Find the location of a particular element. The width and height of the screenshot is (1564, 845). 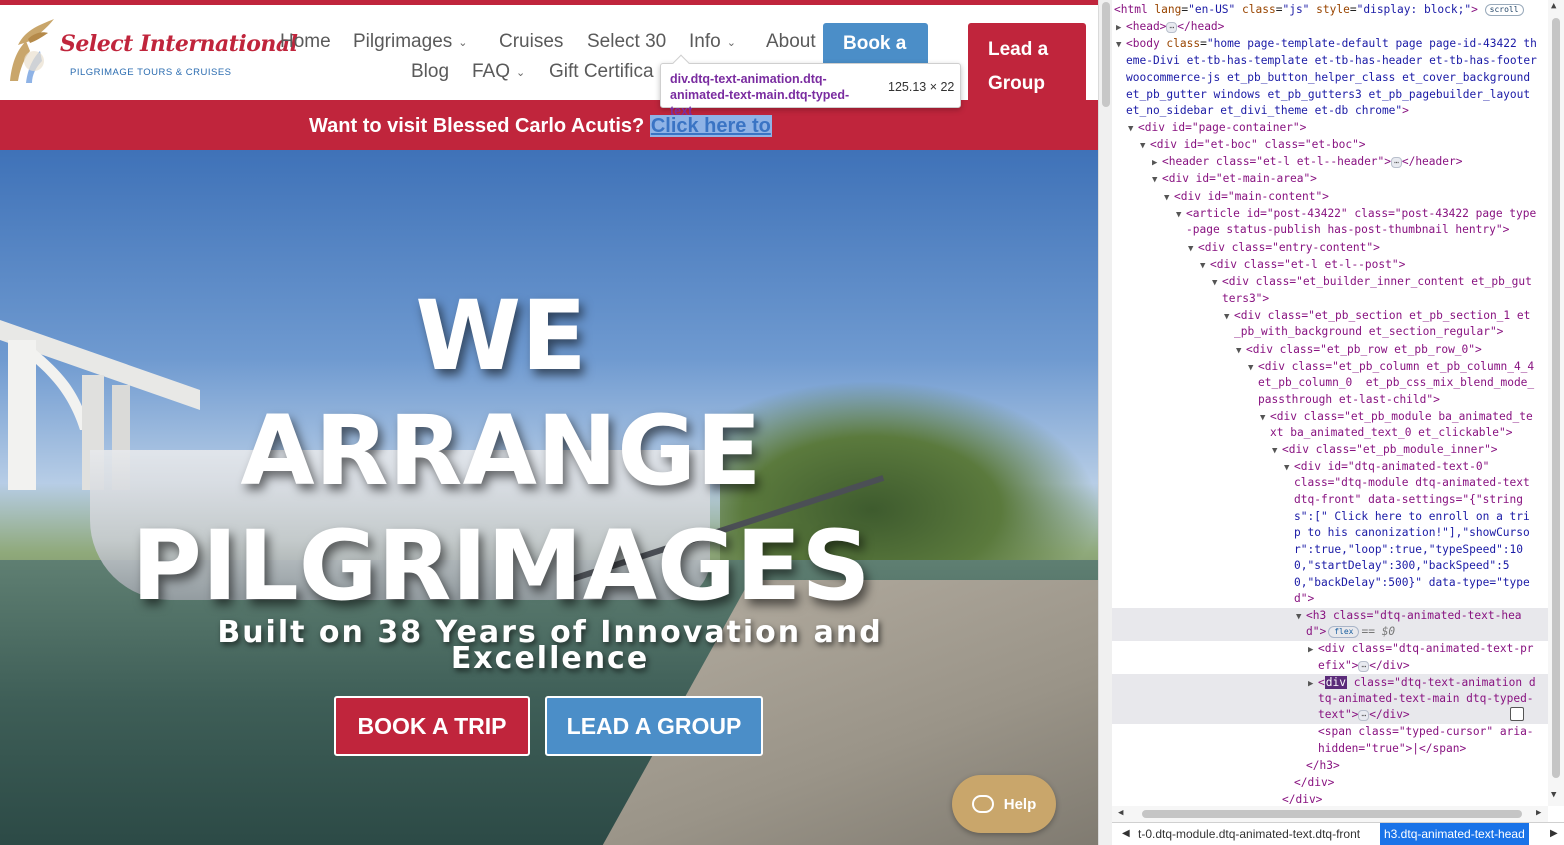

nav-select-30-label: Select 30 is located at coordinates (627, 41).